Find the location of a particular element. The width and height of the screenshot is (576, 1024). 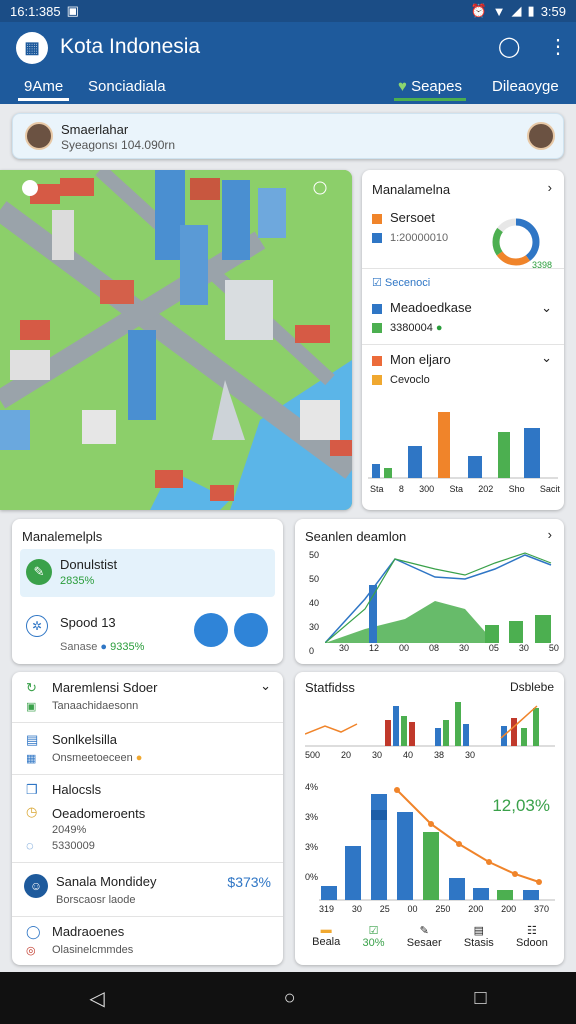

stats-tab-sdoon: ☷ Sdoon is located at coordinates (532, 936).